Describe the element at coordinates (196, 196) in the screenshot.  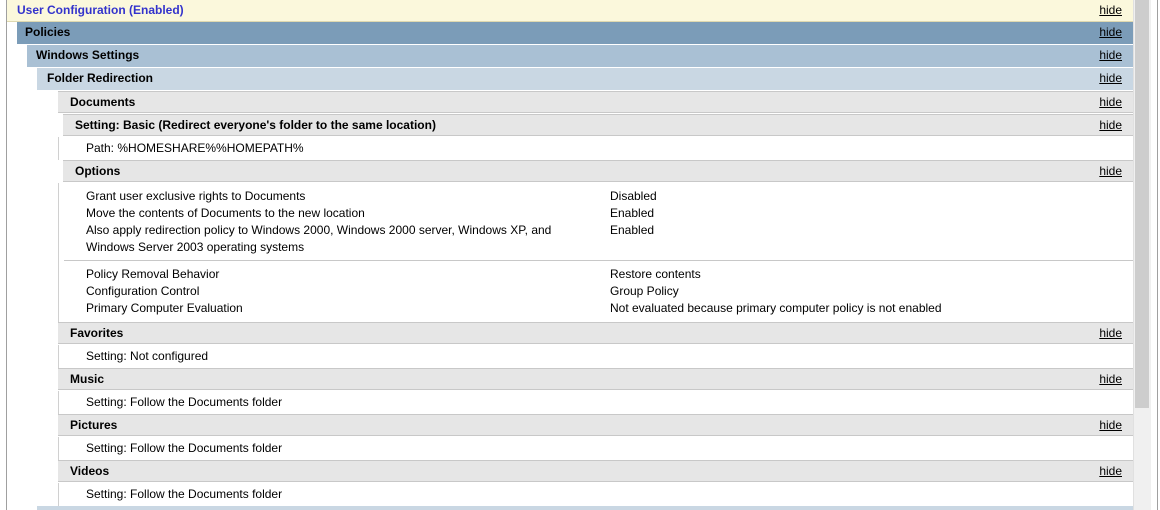
I see `option-name: Grant user exclusive rights to Documents` at that location.